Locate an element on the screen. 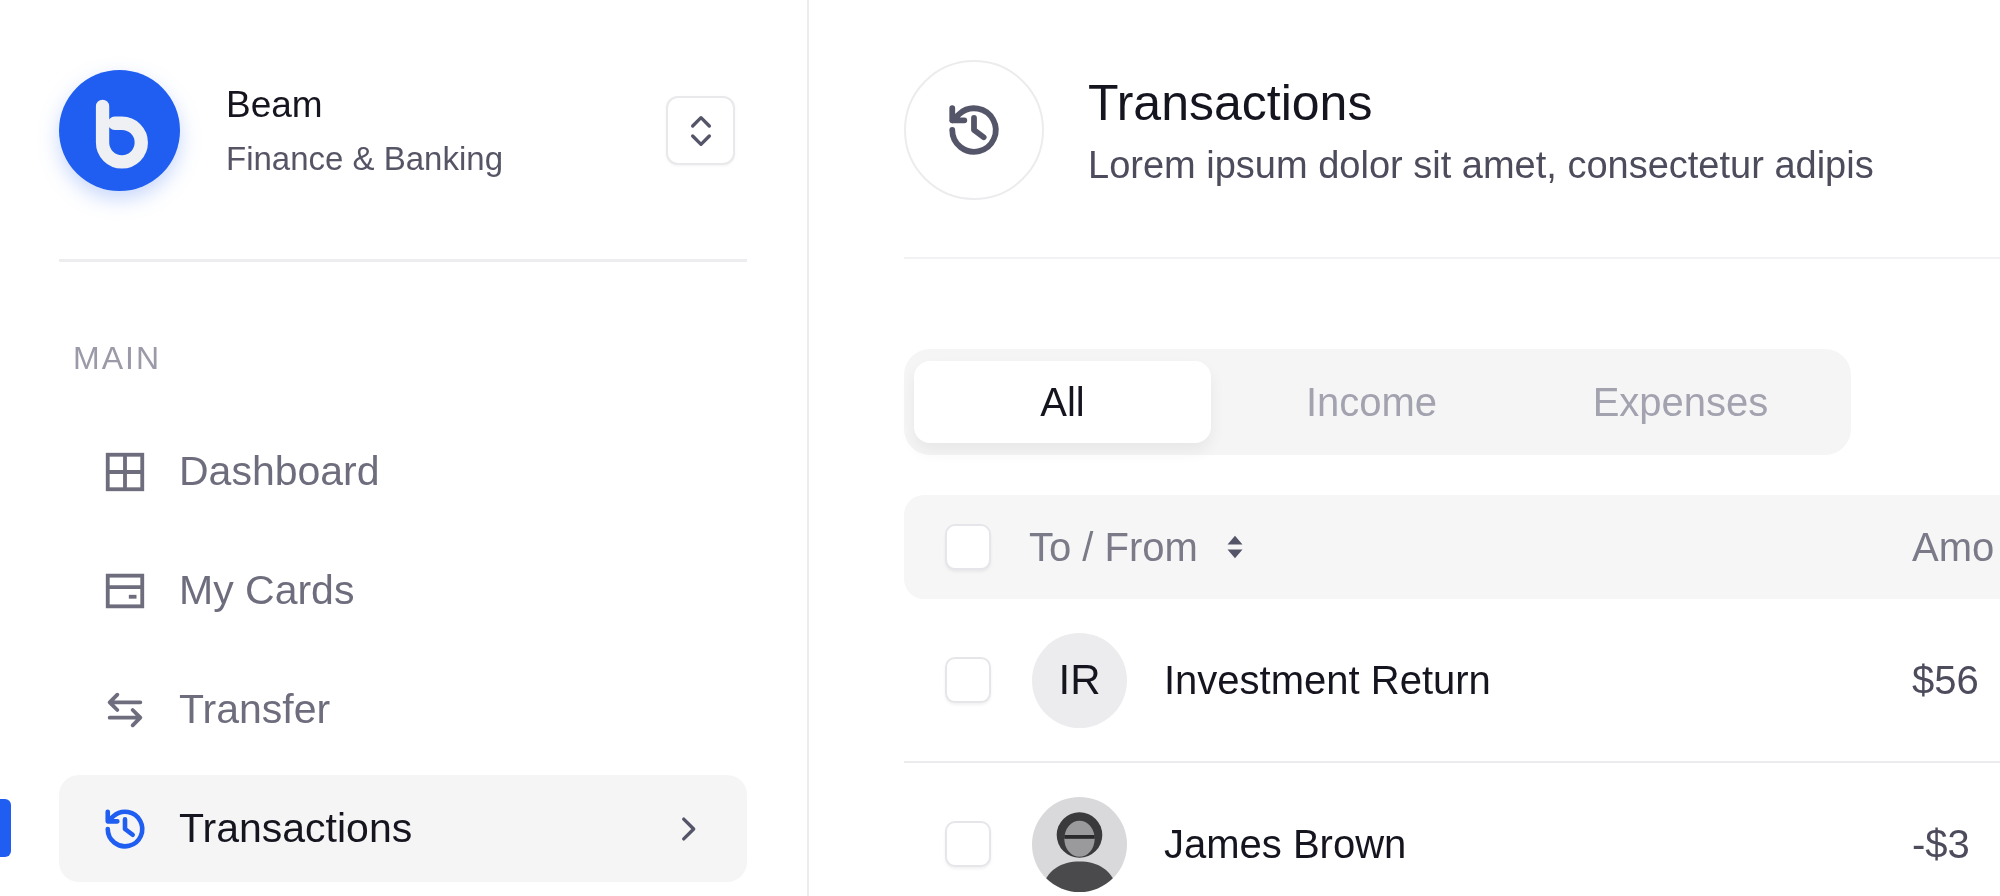 The width and height of the screenshot is (2000, 896). workspace-switcher is located at coordinates (700, 130).